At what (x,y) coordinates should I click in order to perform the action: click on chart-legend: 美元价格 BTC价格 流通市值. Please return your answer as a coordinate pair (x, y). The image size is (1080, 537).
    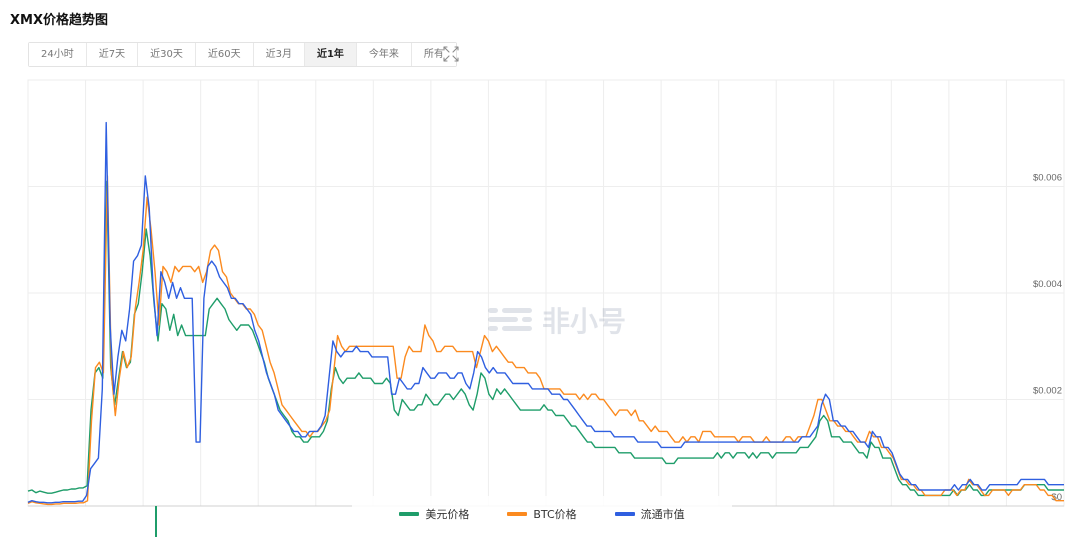
    Looking at the image, I should click on (542, 516).